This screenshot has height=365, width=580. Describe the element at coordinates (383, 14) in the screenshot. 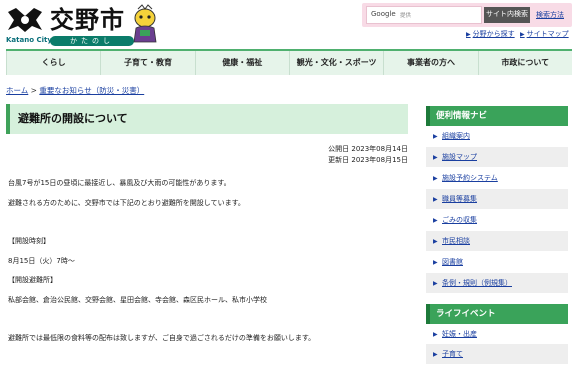

I see `search-google-label: Google` at that location.